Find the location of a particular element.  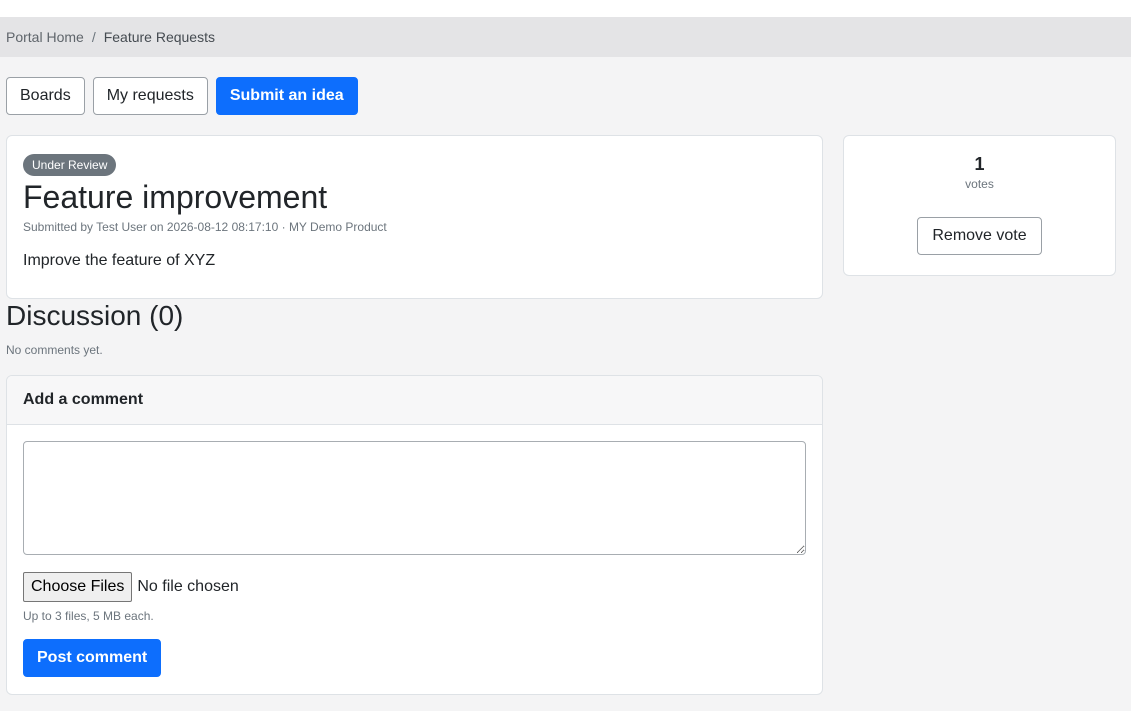

top-strip is located at coordinates (565, 8).